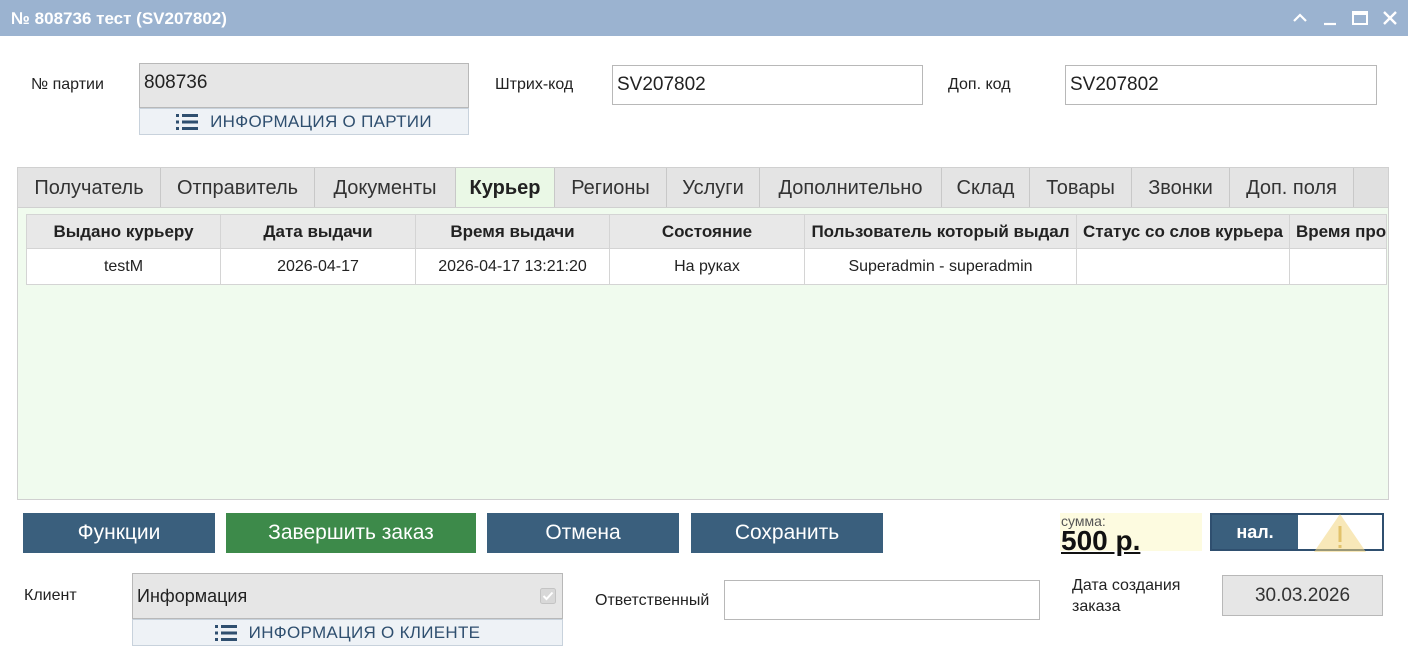  I want to click on client-label: Клиент, so click(50, 595).